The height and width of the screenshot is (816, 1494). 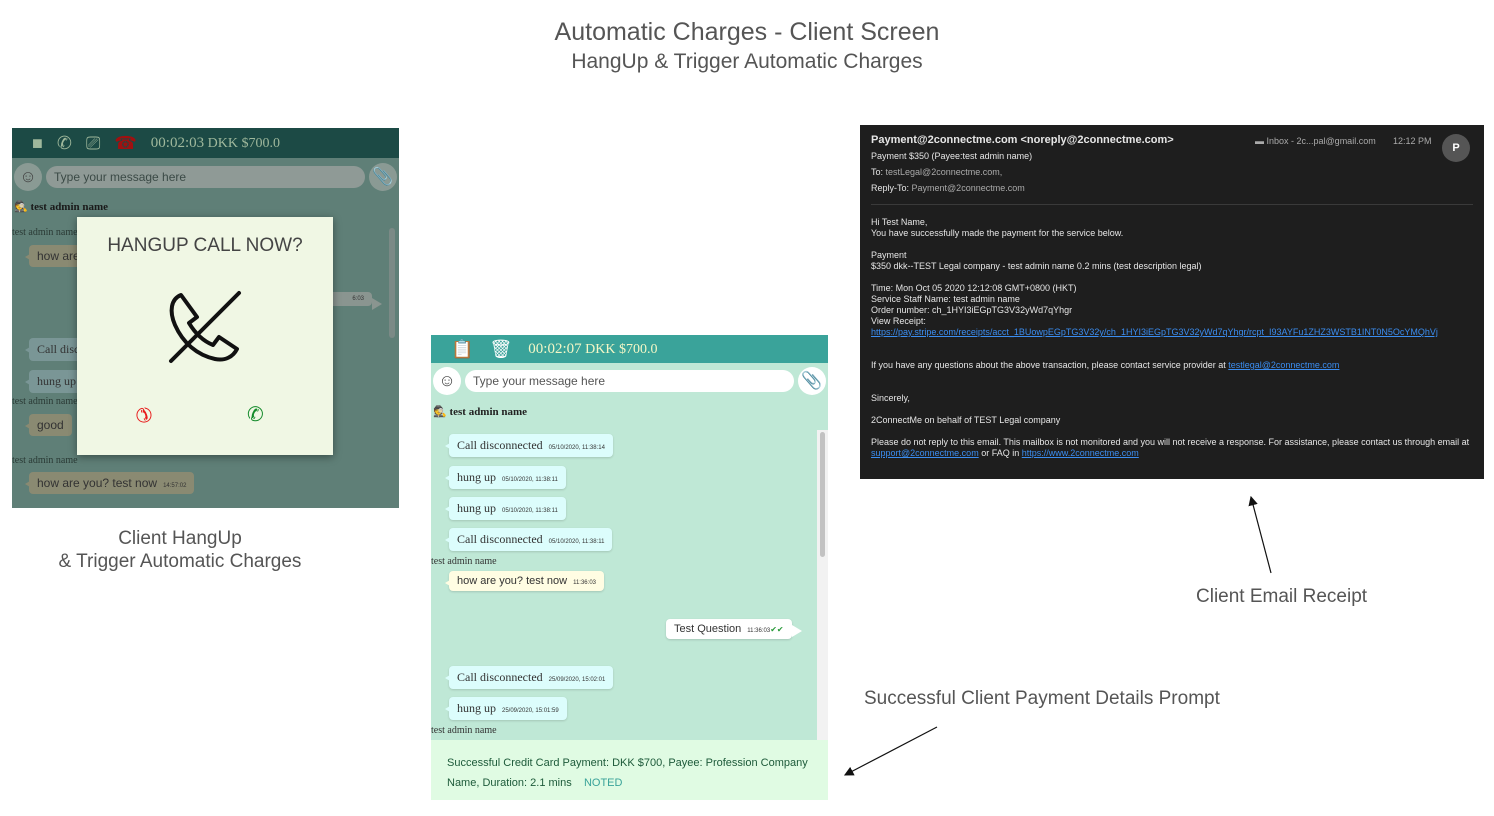 What do you see at coordinates (1260, 534) in the screenshot?
I see `arrow-to-email` at bounding box center [1260, 534].